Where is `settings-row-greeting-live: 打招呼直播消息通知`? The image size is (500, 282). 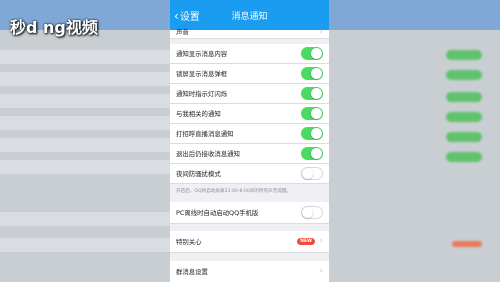
settings-row-greeting-live: 打招呼直播消息通知 is located at coordinates (249, 134).